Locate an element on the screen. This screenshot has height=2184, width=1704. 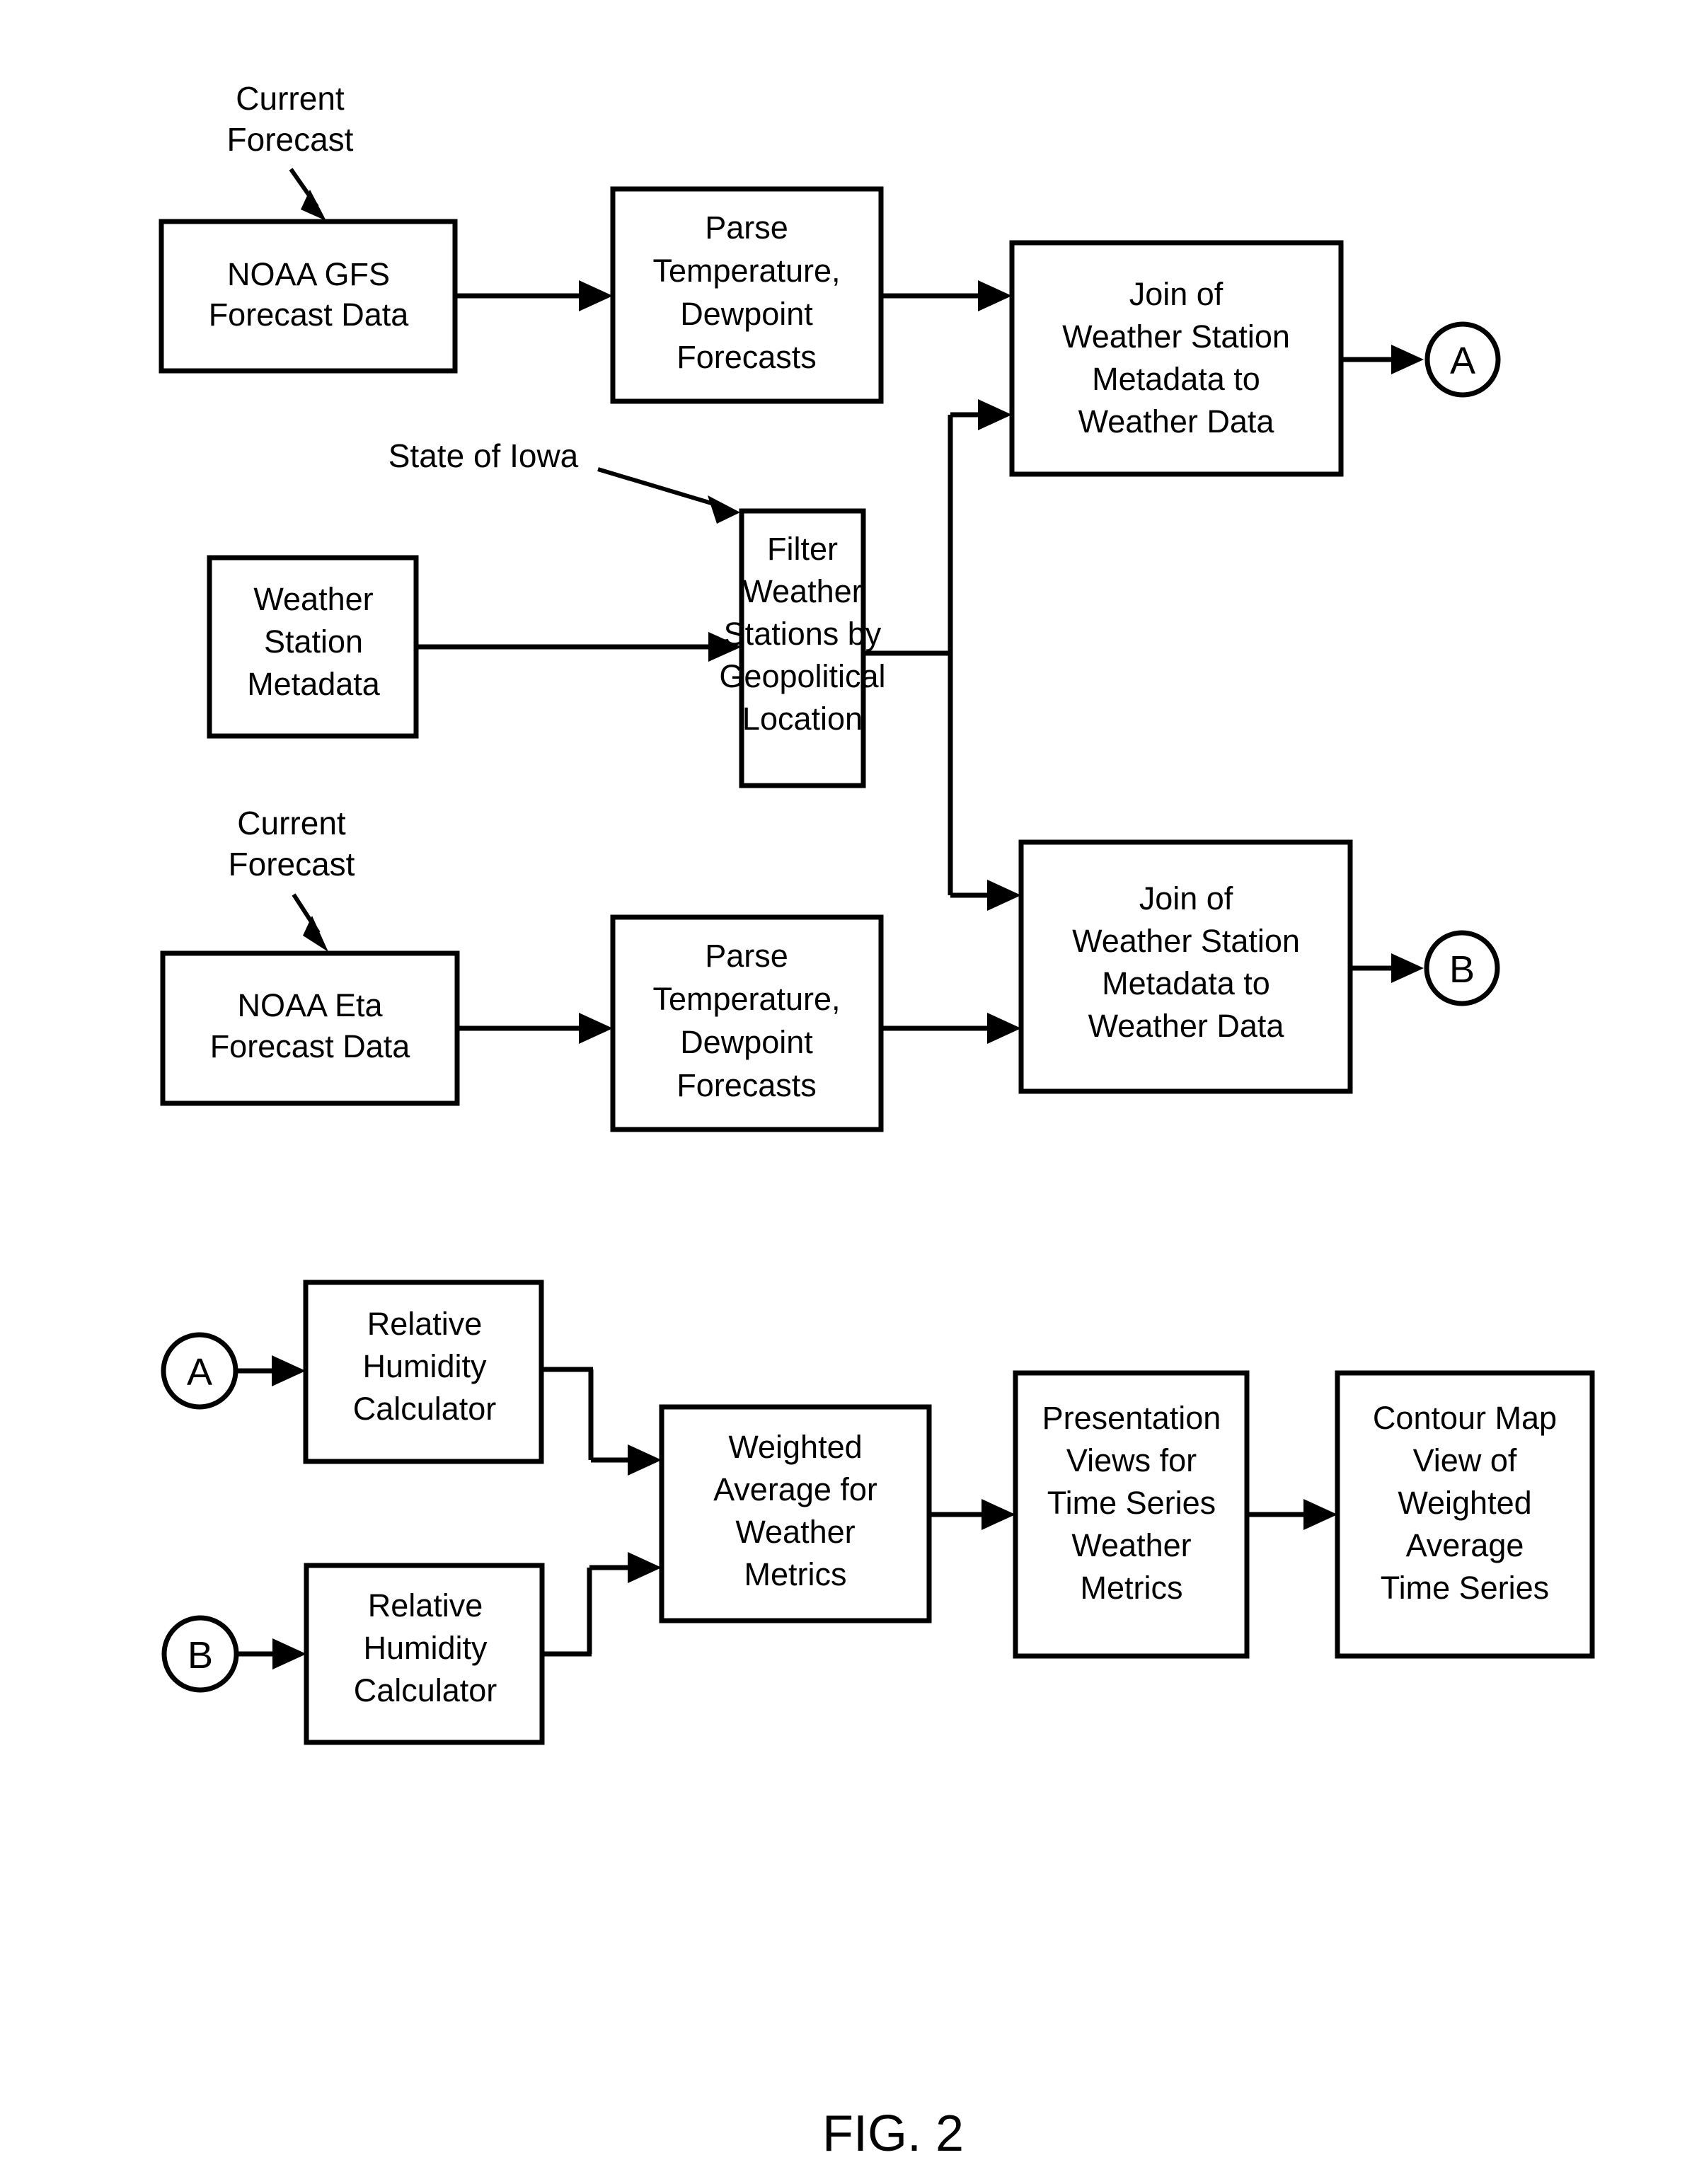
node-contour-map-view-line2: View of is located at coordinates (1465, 1460).